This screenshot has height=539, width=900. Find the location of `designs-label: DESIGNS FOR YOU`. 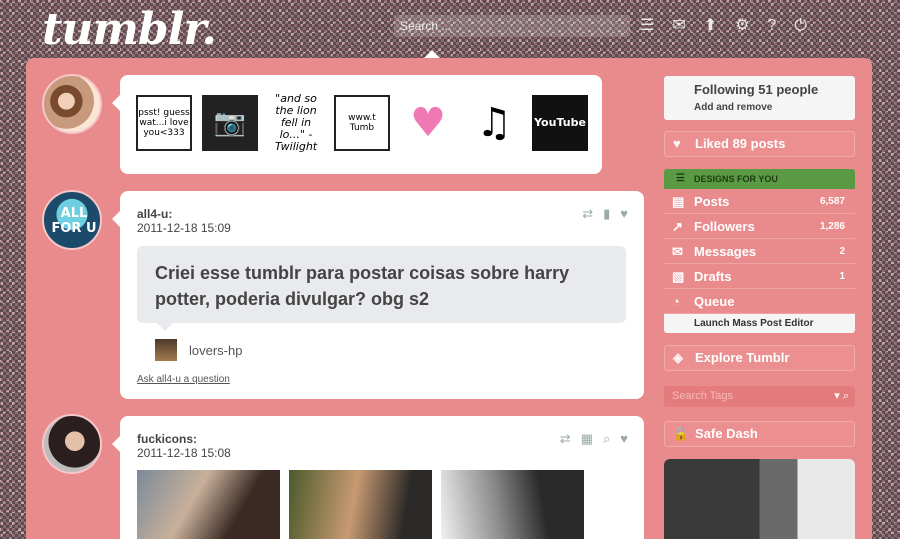

designs-label: DESIGNS FOR YOU is located at coordinates (736, 179).